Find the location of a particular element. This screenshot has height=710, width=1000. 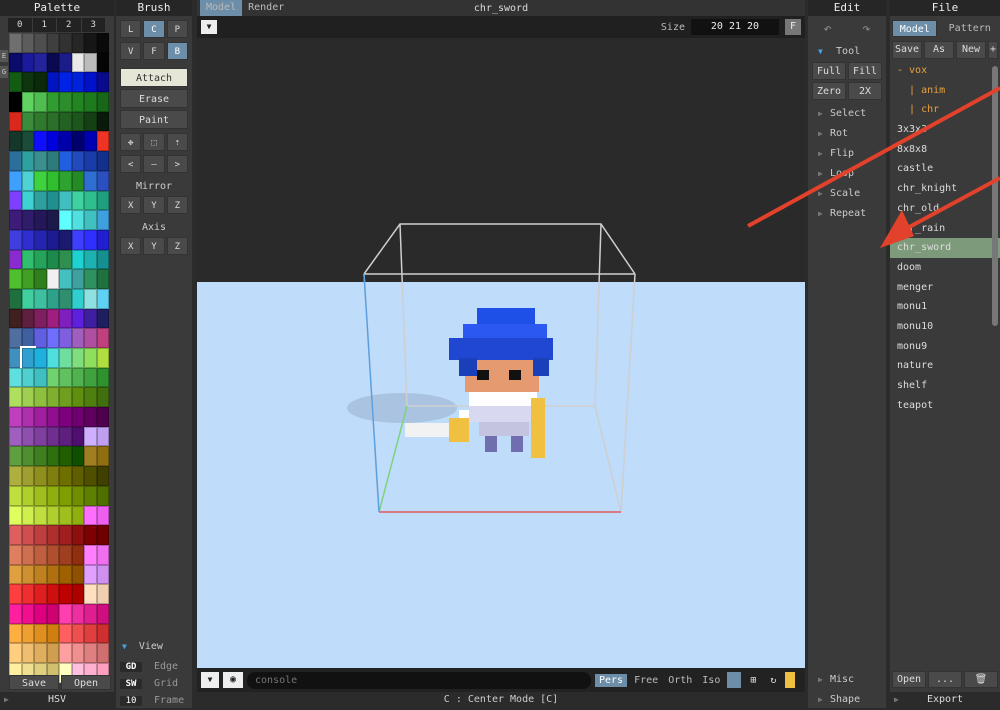

edit-item-flip: ▶Flip is located at coordinates (847, 154).